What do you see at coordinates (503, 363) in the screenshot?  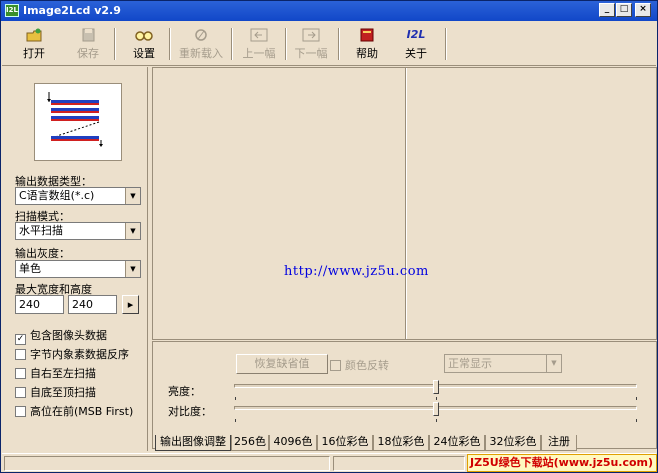 I see `display-mode-select: 正常显示 ▼` at bounding box center [503, 363].